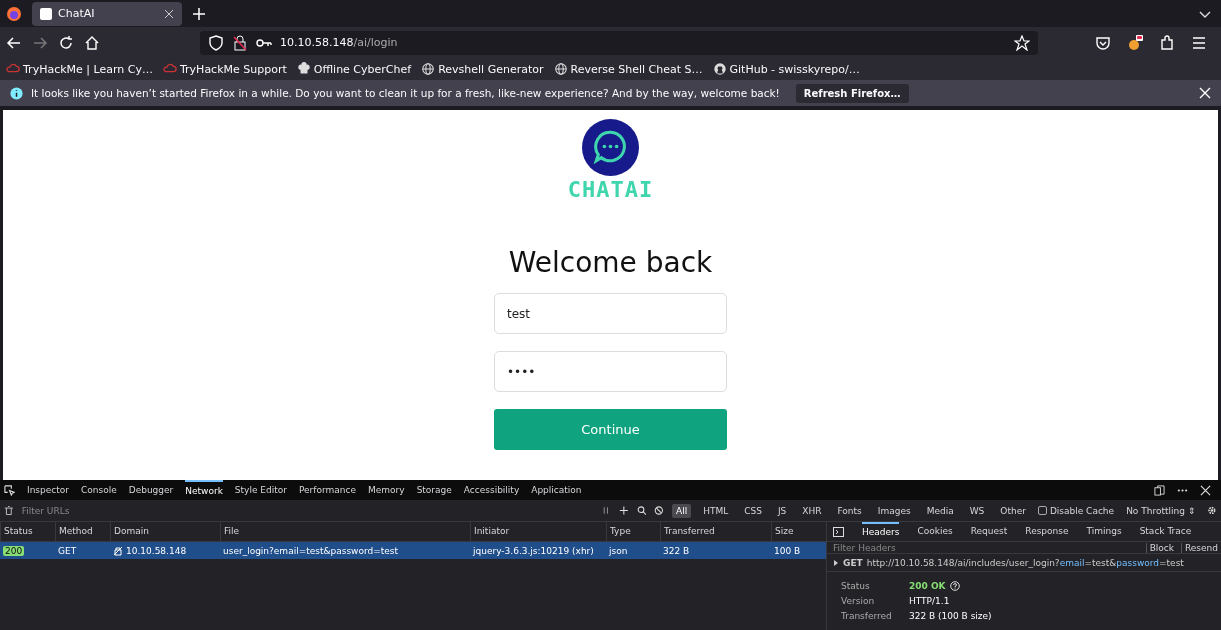  I want to click on sidebar-toggle-icon, so click(838, 531).